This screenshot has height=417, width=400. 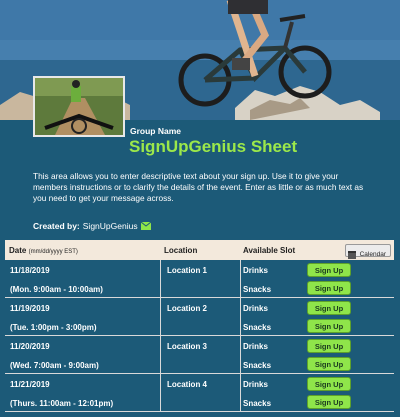 What do you see at coordinates (53, 327) in the screenshot?
I see `row-time: (Tue. 1:00pm - 3:00pm)` at bounding box center [53, 327].